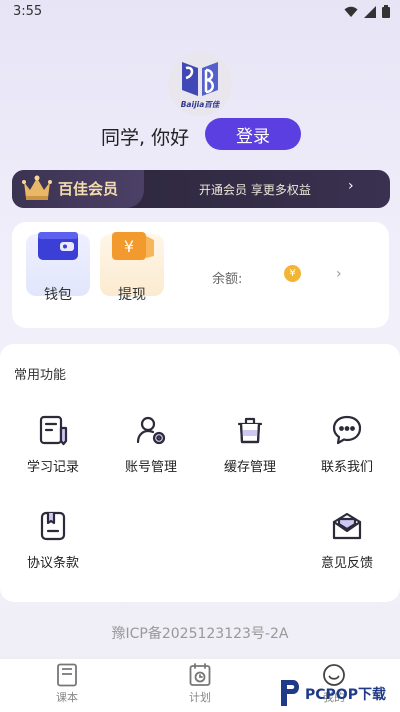 The image size is (400, 712). I want to click on wallet-label: 钱包, so click(58, 295).